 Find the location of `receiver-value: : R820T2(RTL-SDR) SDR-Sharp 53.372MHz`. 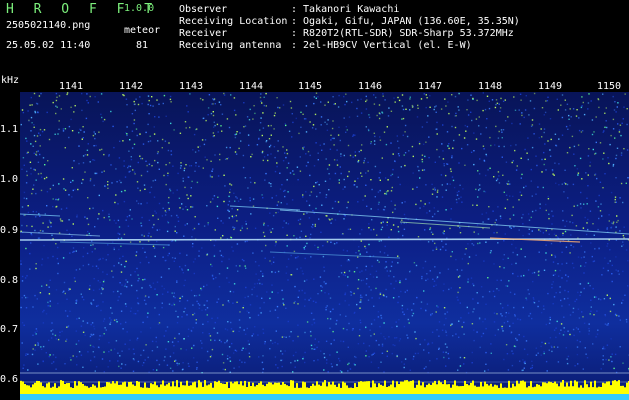

receiver-value: : R820T2(RTL-SDR) SDR-Sharp 53.372MHz is located at coordinates (402, 33).